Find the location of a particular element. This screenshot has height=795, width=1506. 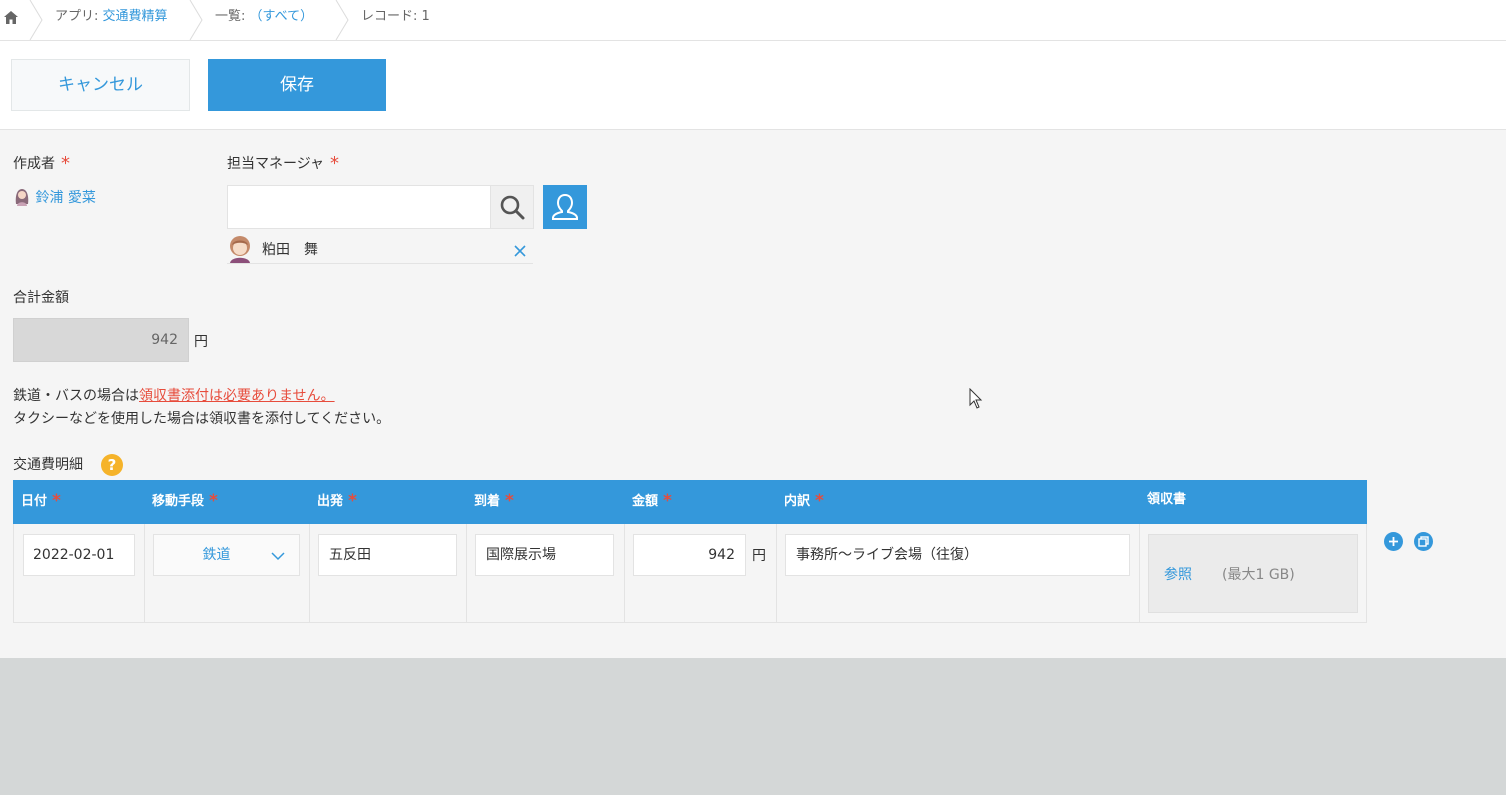

cell-receipt: 参照 (最大1 GB) is located at coordinates (1254, 573).